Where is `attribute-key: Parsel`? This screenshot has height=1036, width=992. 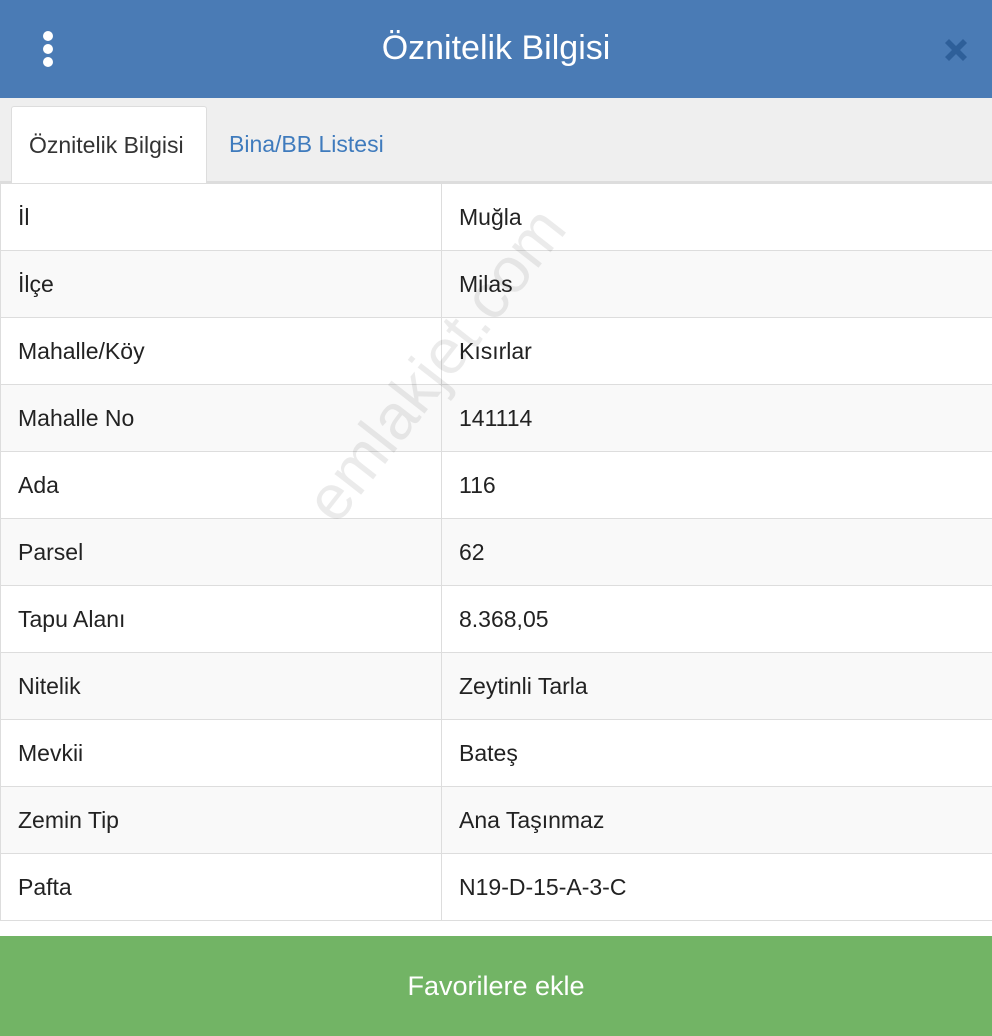 attribute-key: Parsel is located at coordinates (221, 552).